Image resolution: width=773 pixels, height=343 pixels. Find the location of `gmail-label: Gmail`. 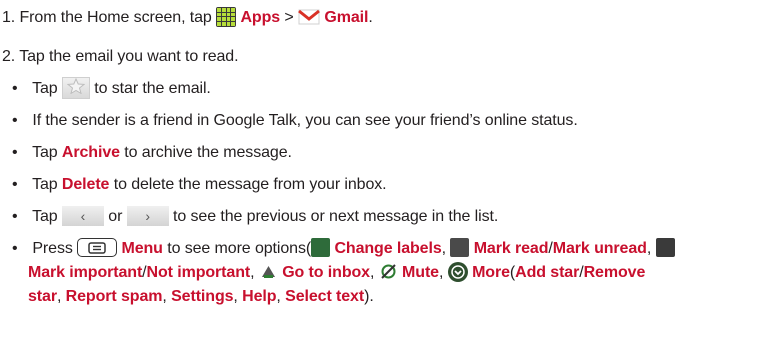

gmail-label: Gmail is located at coordinates (346, 17).